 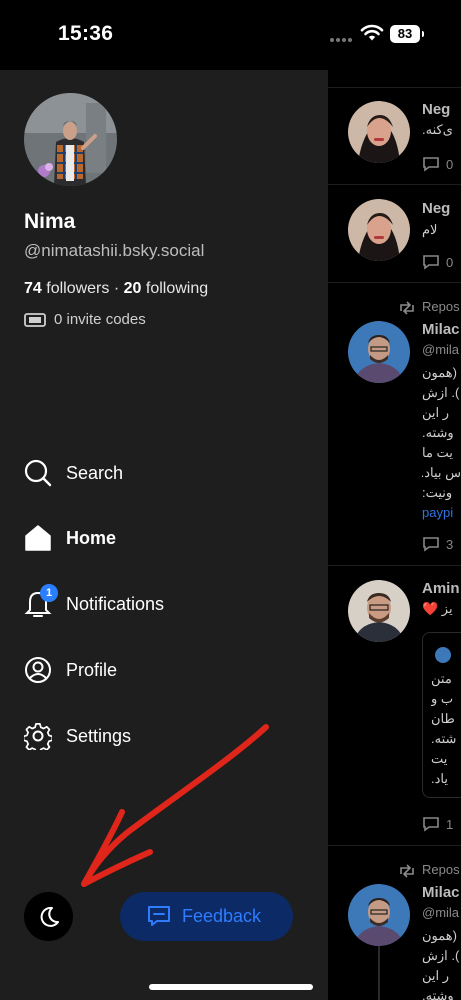 What do you see at coordinates (175, 805) in the screenshot?
I see `annotation-arrow-icon` at bounding box center [175, 805].